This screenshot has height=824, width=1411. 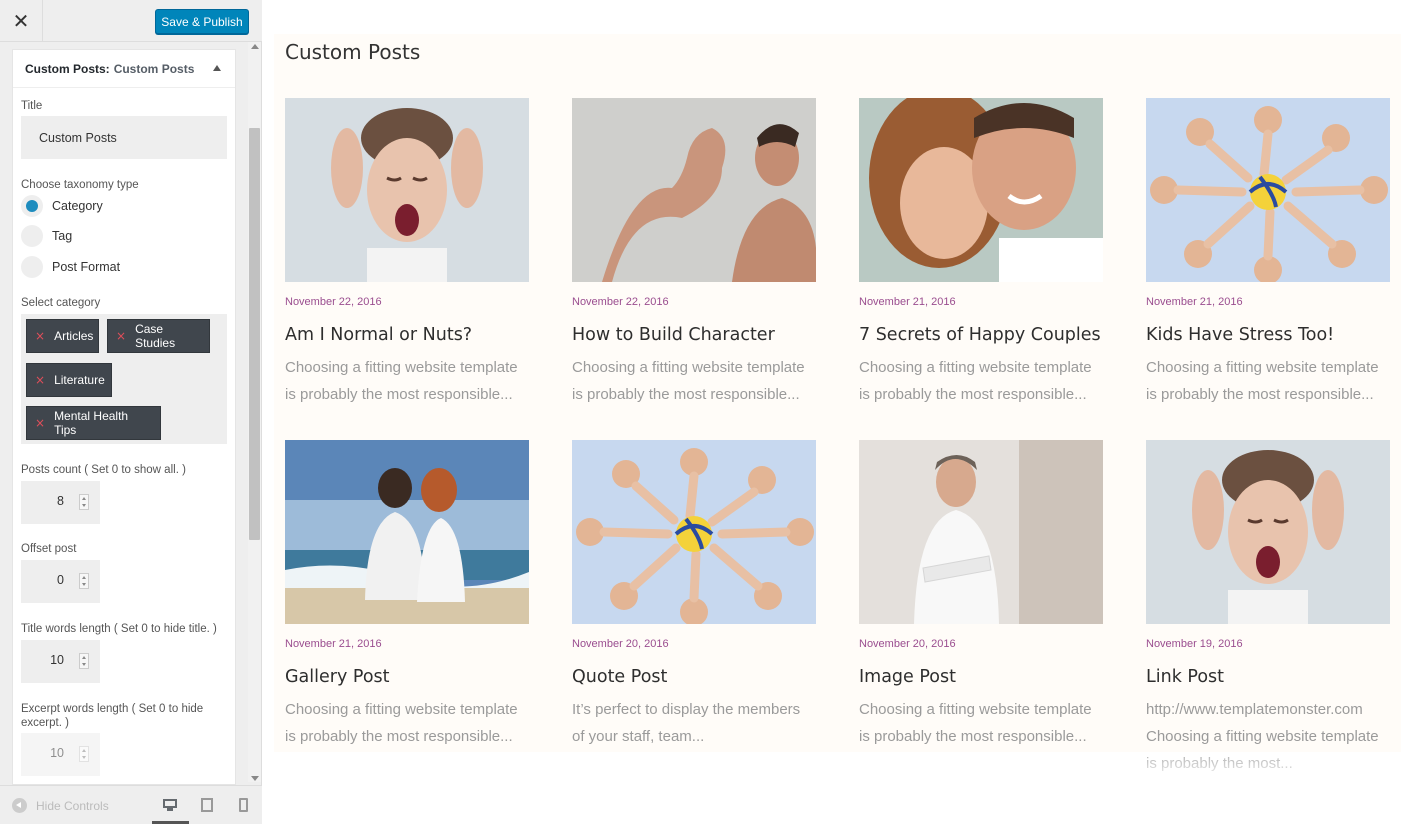 What do you see at coordinates (1268, 678) in the screenshot?
I see `post-title: Link Post` at bounding box center [1268, 678].